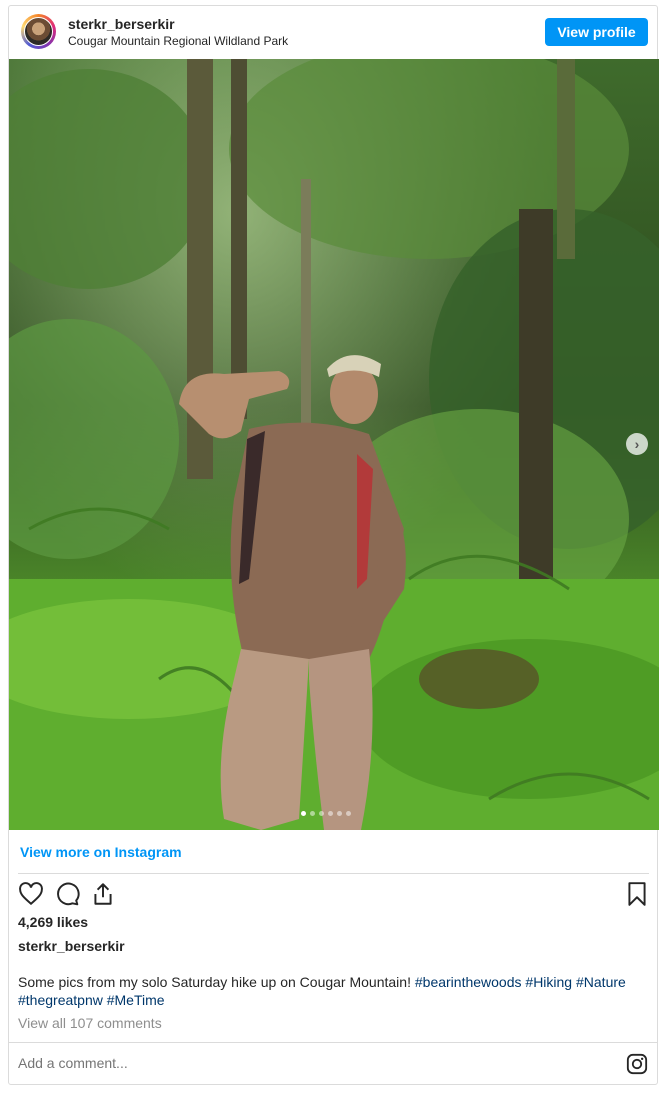 The width and height of the screenshot is (666, 1094). I want to click on comment-bar, so click(333, 1064).